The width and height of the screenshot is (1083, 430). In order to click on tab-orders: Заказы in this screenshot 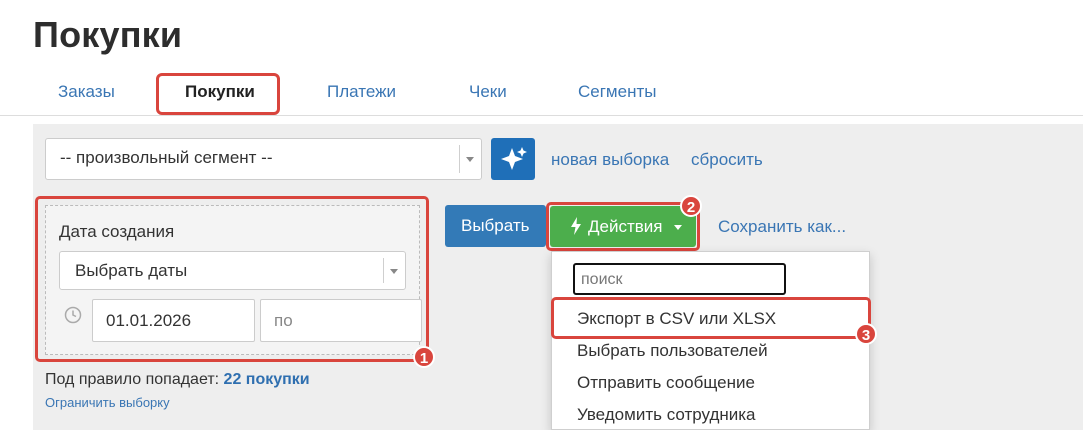, I will do `click(86, 92)`.